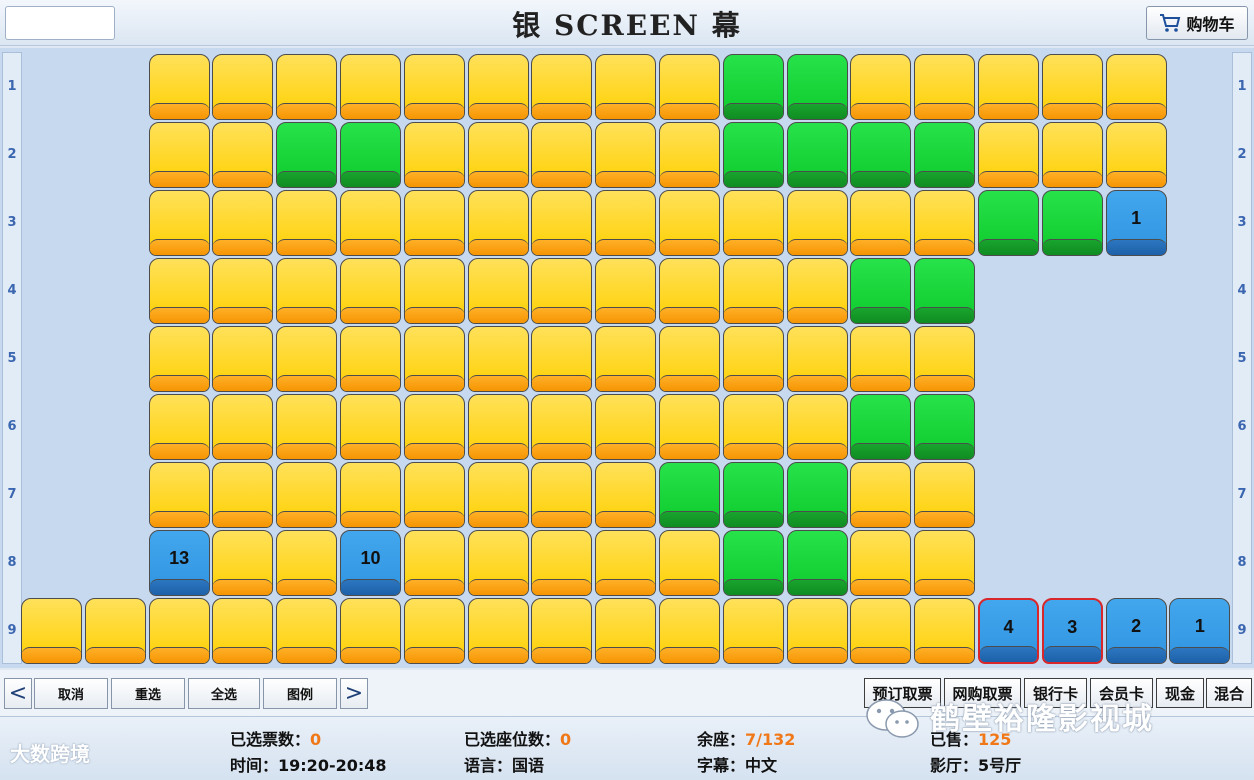 The width and height of the screenshot is (1254, 780). What do you see at coordinates (1180, 693) in the screenshot?
I see `cash-button: 现金` at bounding box center [1180, 693].